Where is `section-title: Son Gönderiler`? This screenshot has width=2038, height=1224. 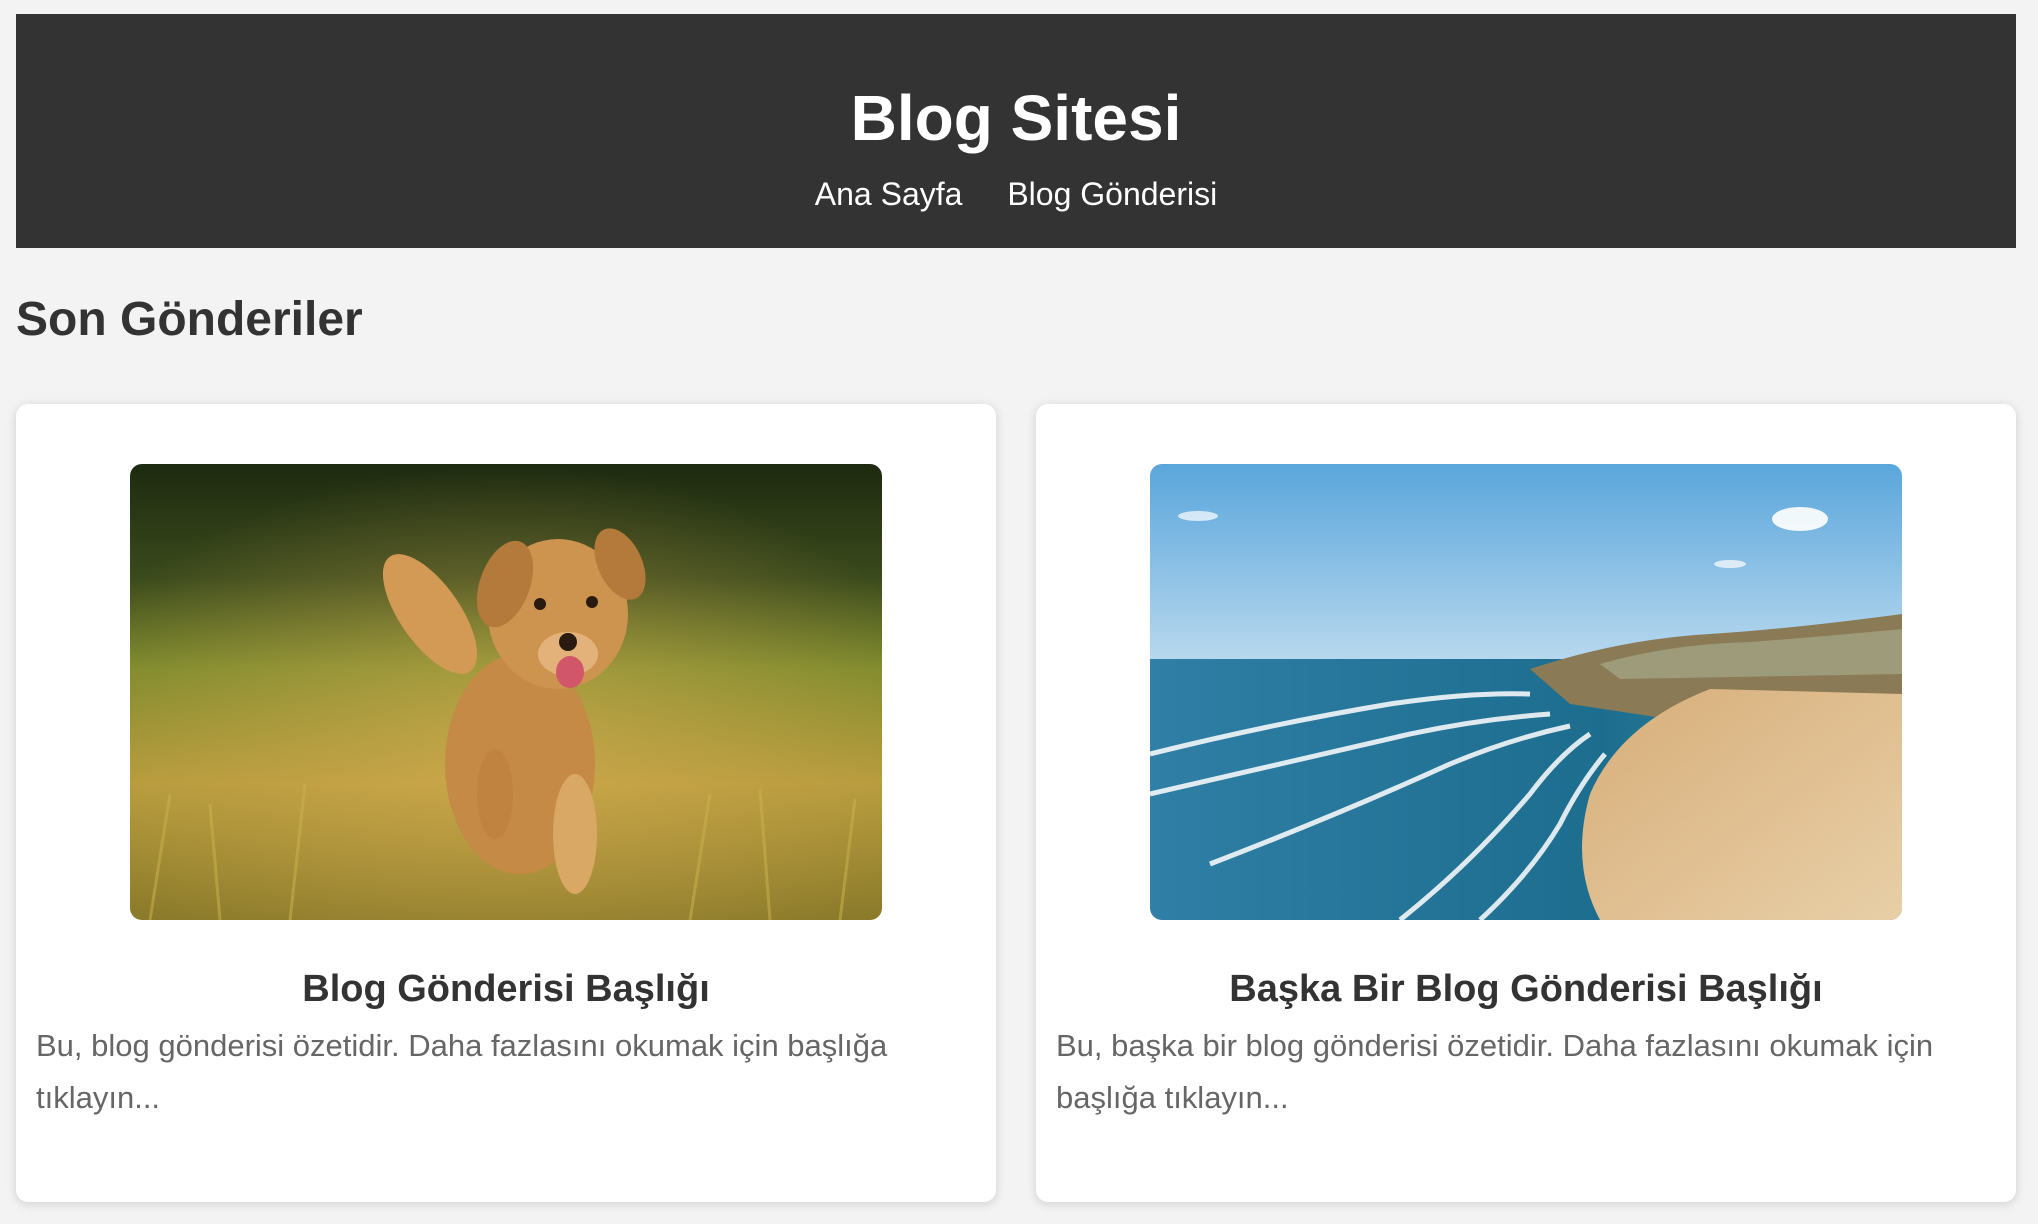 section-title: Son Gönderiler is located at coordinates (189, 319).